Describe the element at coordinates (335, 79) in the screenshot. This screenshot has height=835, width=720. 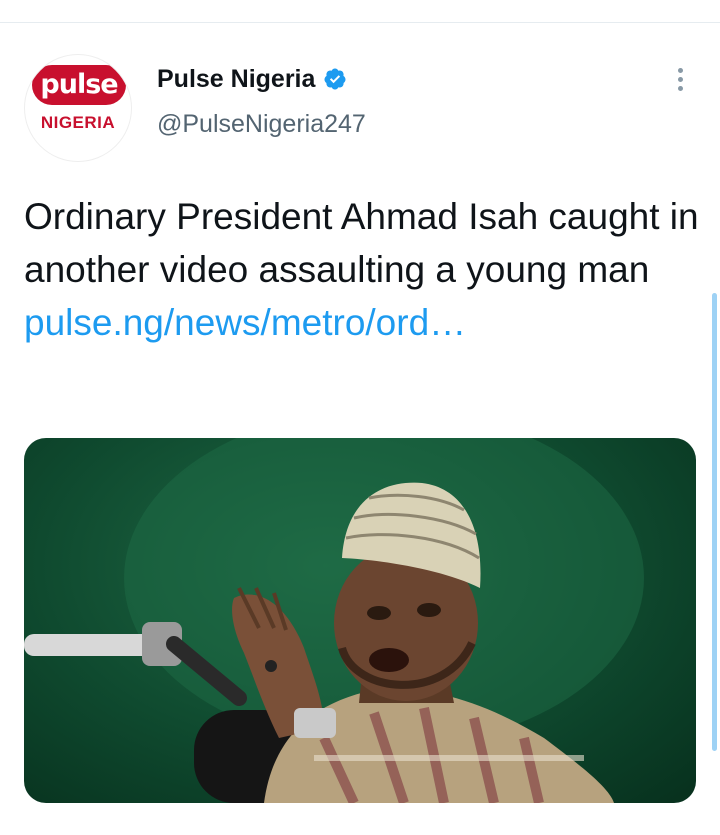
I see `verified-badge-icon` at that location.